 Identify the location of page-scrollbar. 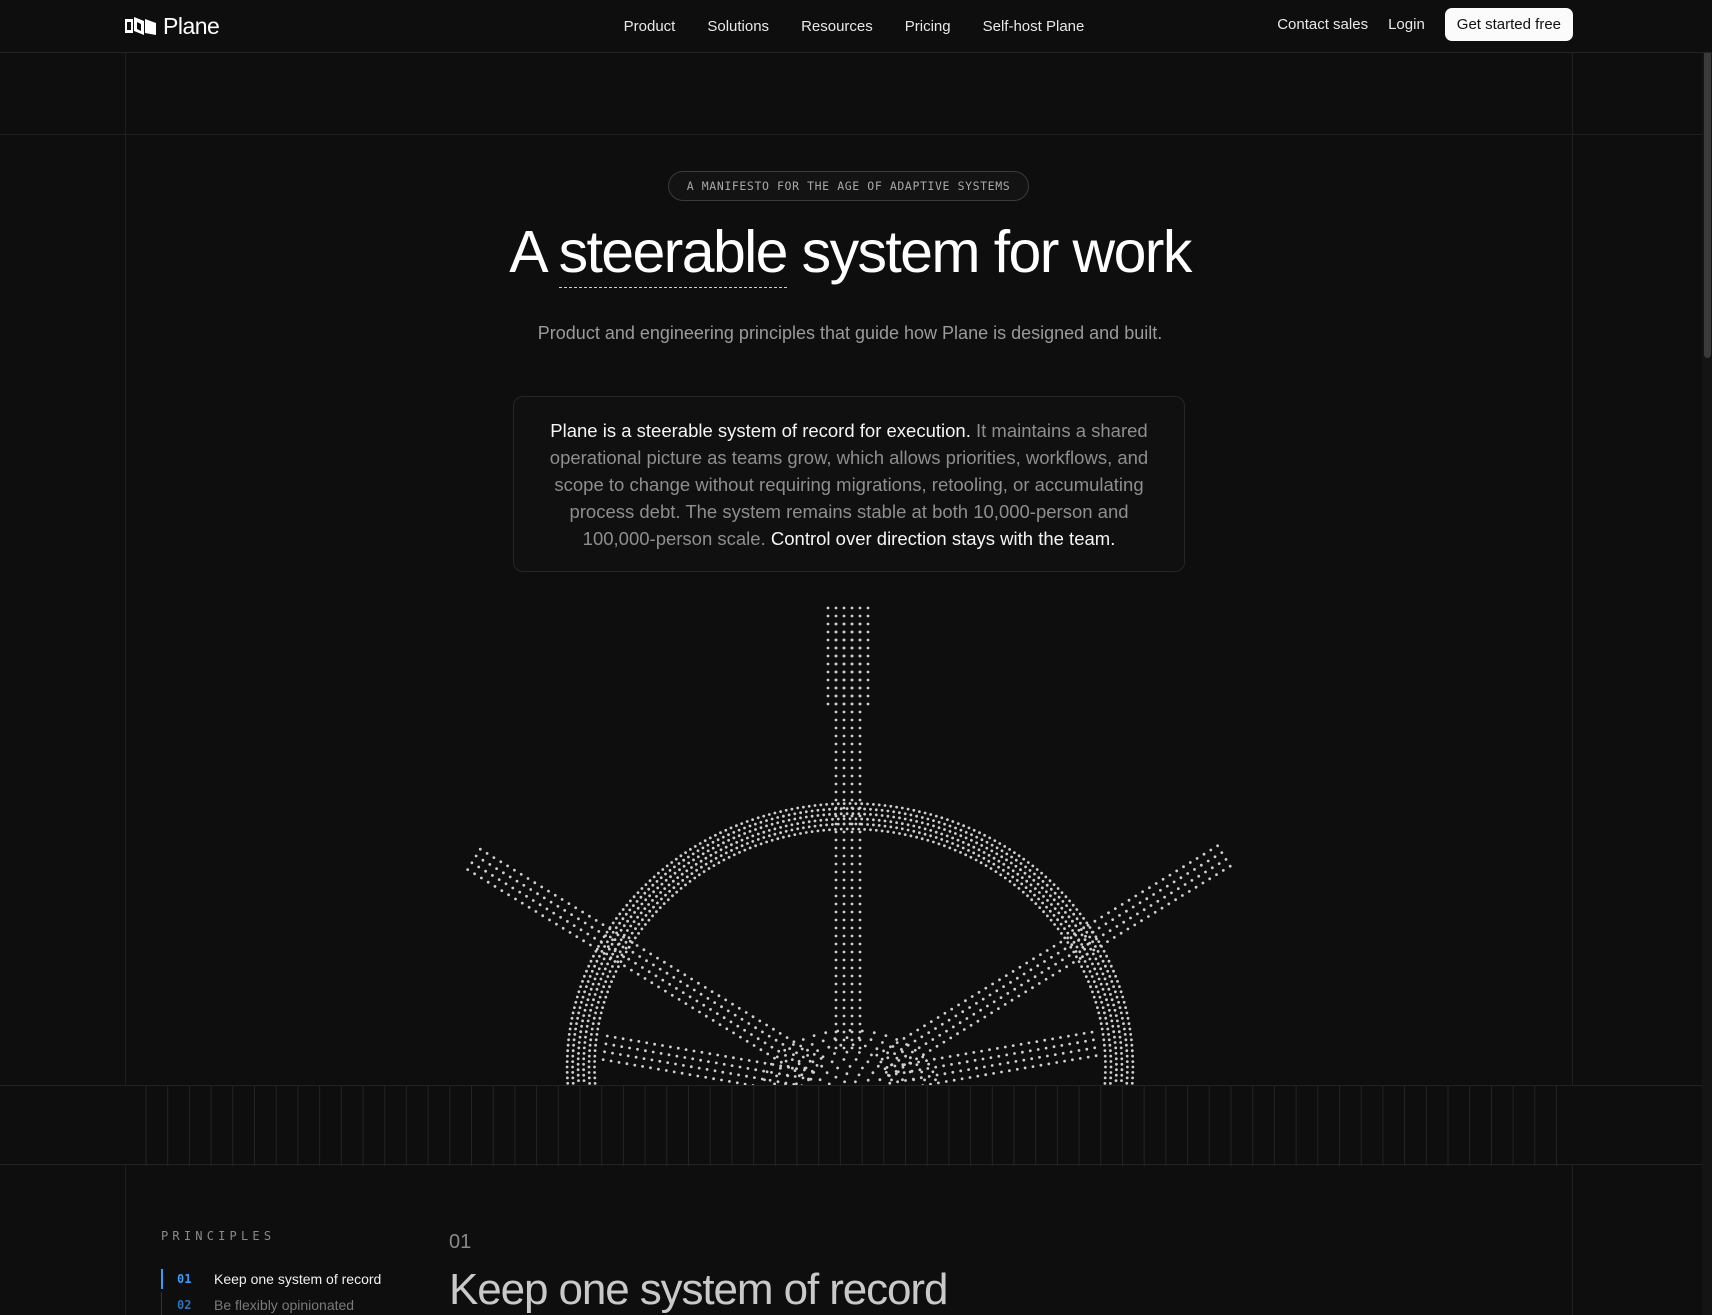
(1707, 657).